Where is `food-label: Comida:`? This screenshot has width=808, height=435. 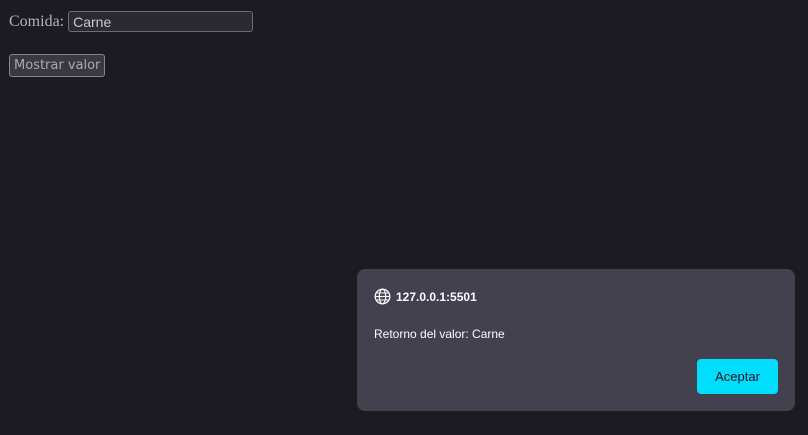 food-label: Comida: is located at coordinates (37, 21).